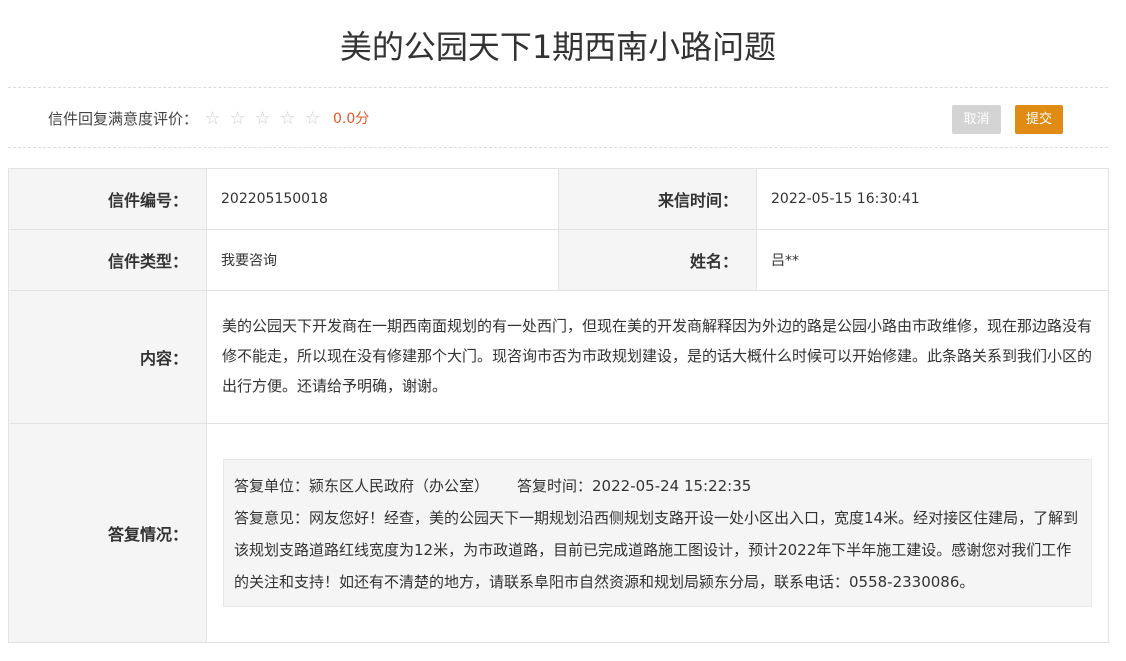 This screenshot has width=1126, height=661. Describe the element at coordinates (123, 118) in the screenshot. I see `rating-label: 信件回复满意度评价：` at that location.